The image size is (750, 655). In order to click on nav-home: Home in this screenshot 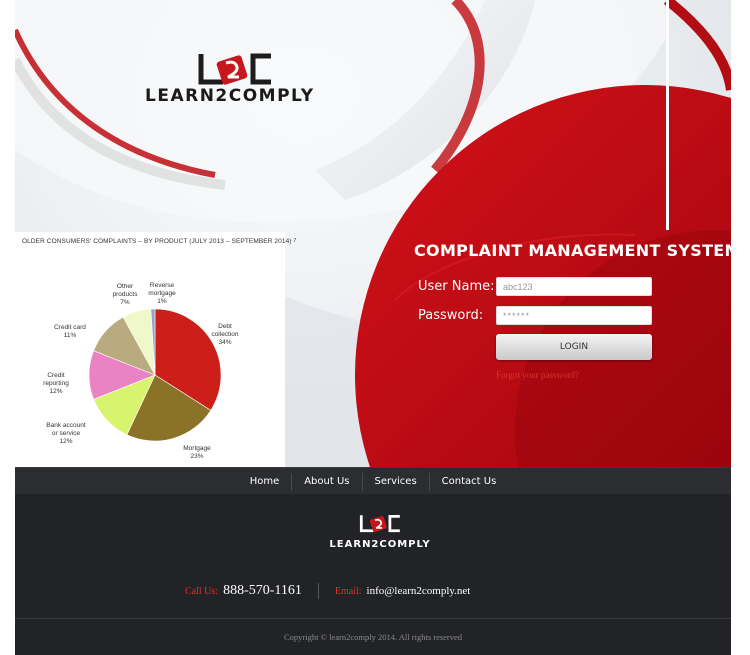, I will do `click(265, 482)`.